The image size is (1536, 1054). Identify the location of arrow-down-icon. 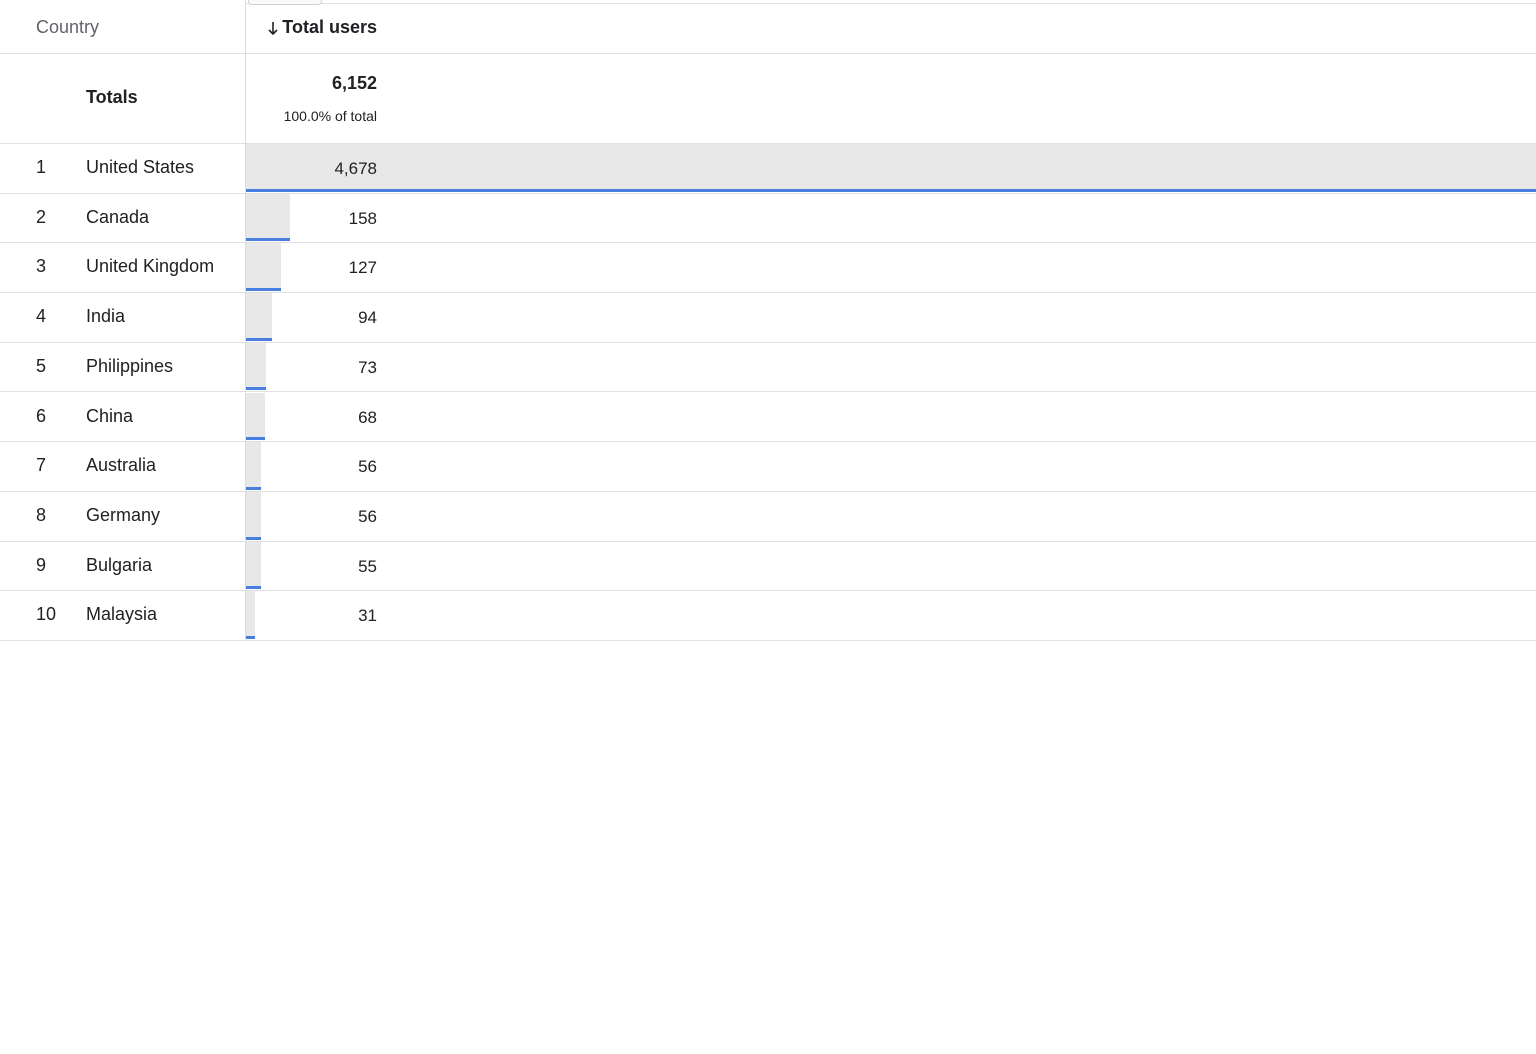
(273, 28).